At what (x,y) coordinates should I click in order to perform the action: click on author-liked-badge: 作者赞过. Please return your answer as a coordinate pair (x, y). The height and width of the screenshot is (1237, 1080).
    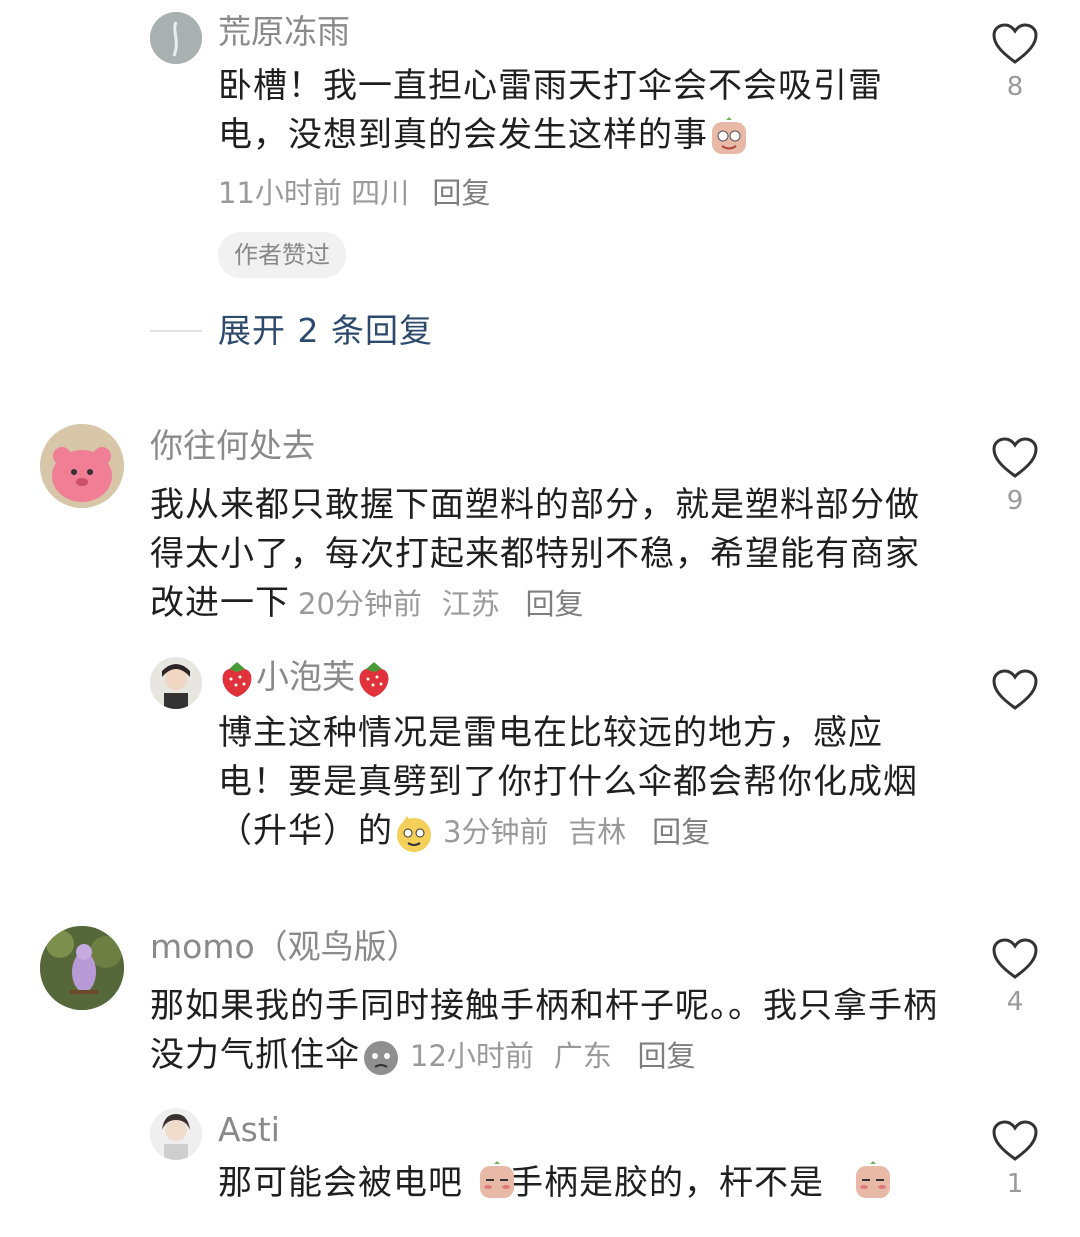
    Looking at the image, I should click on (282, 255).